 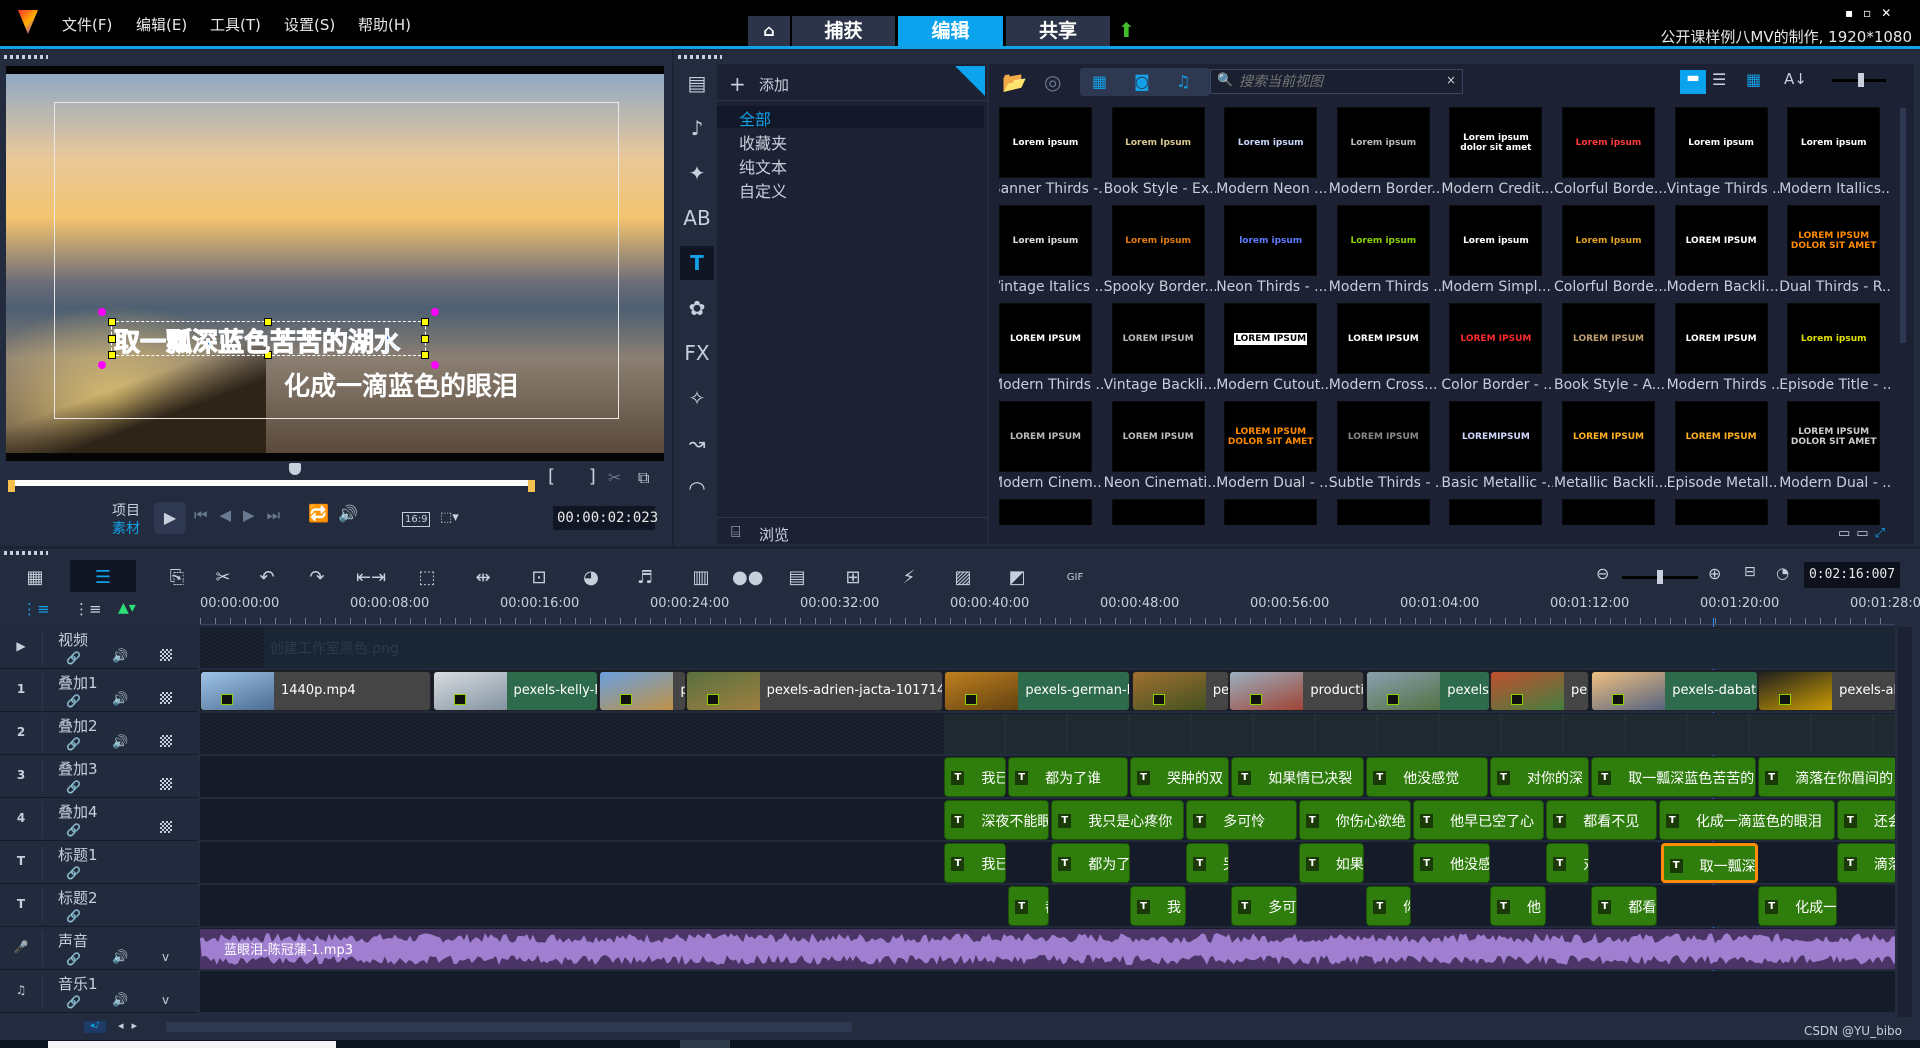 I want to click on tab-share: 共享, so click(x=1058, y=31).